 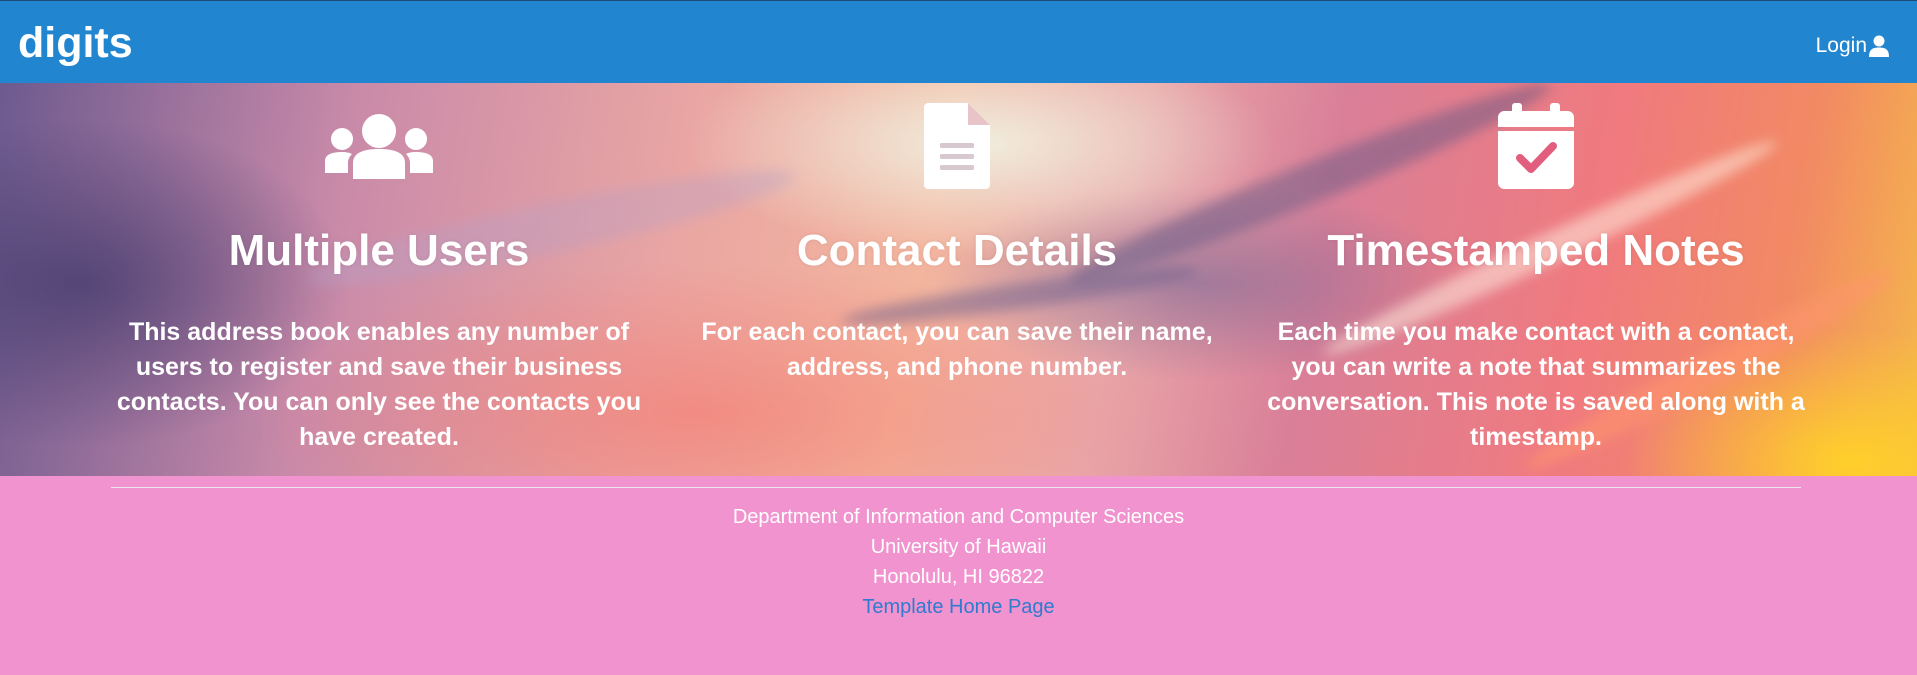 I want to click on footer-university: University of Hawaii, so click(x=958, y=547).